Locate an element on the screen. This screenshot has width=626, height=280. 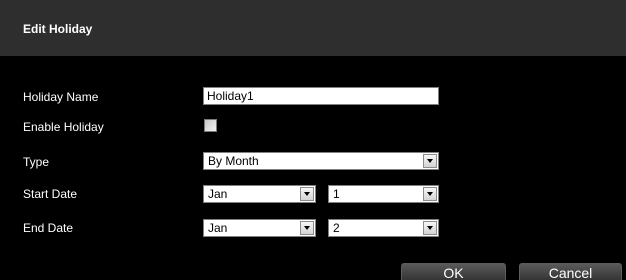
type-label: Type is located at coordinates (36, 162).